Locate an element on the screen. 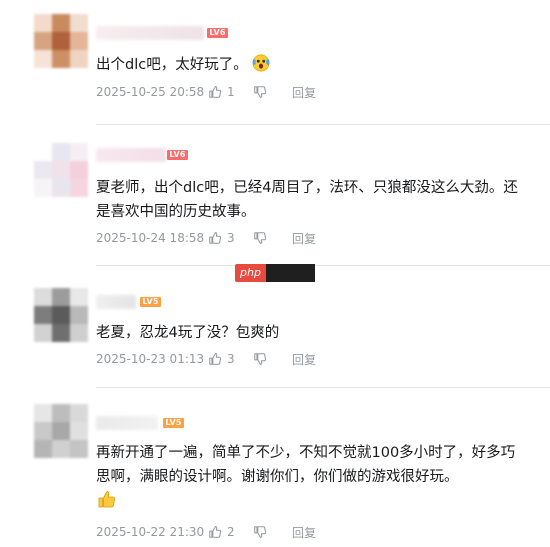 This screenshot has width=550, height=547. comment-meta: 2025-10-22 21:30 2 回复 is located at coordinates (206, 532).